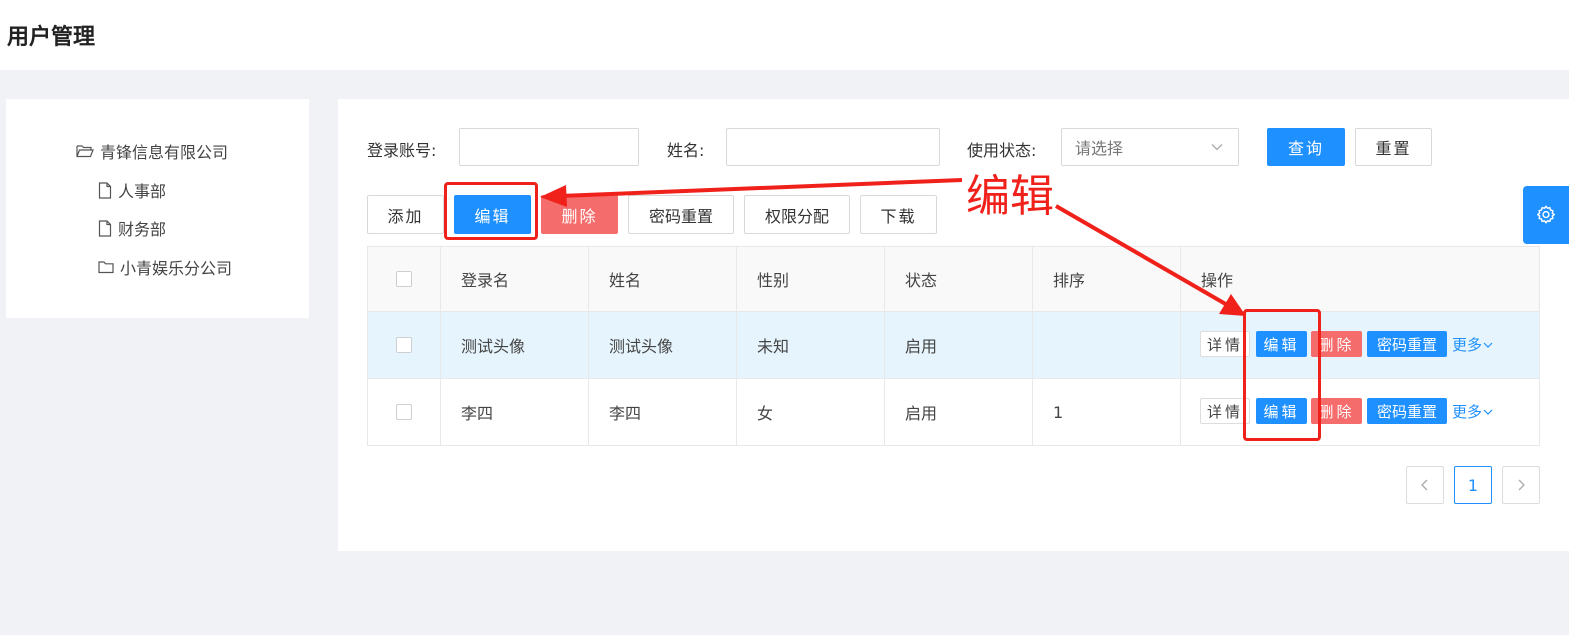  I want to click on next-page-button, so click(1521, 485).